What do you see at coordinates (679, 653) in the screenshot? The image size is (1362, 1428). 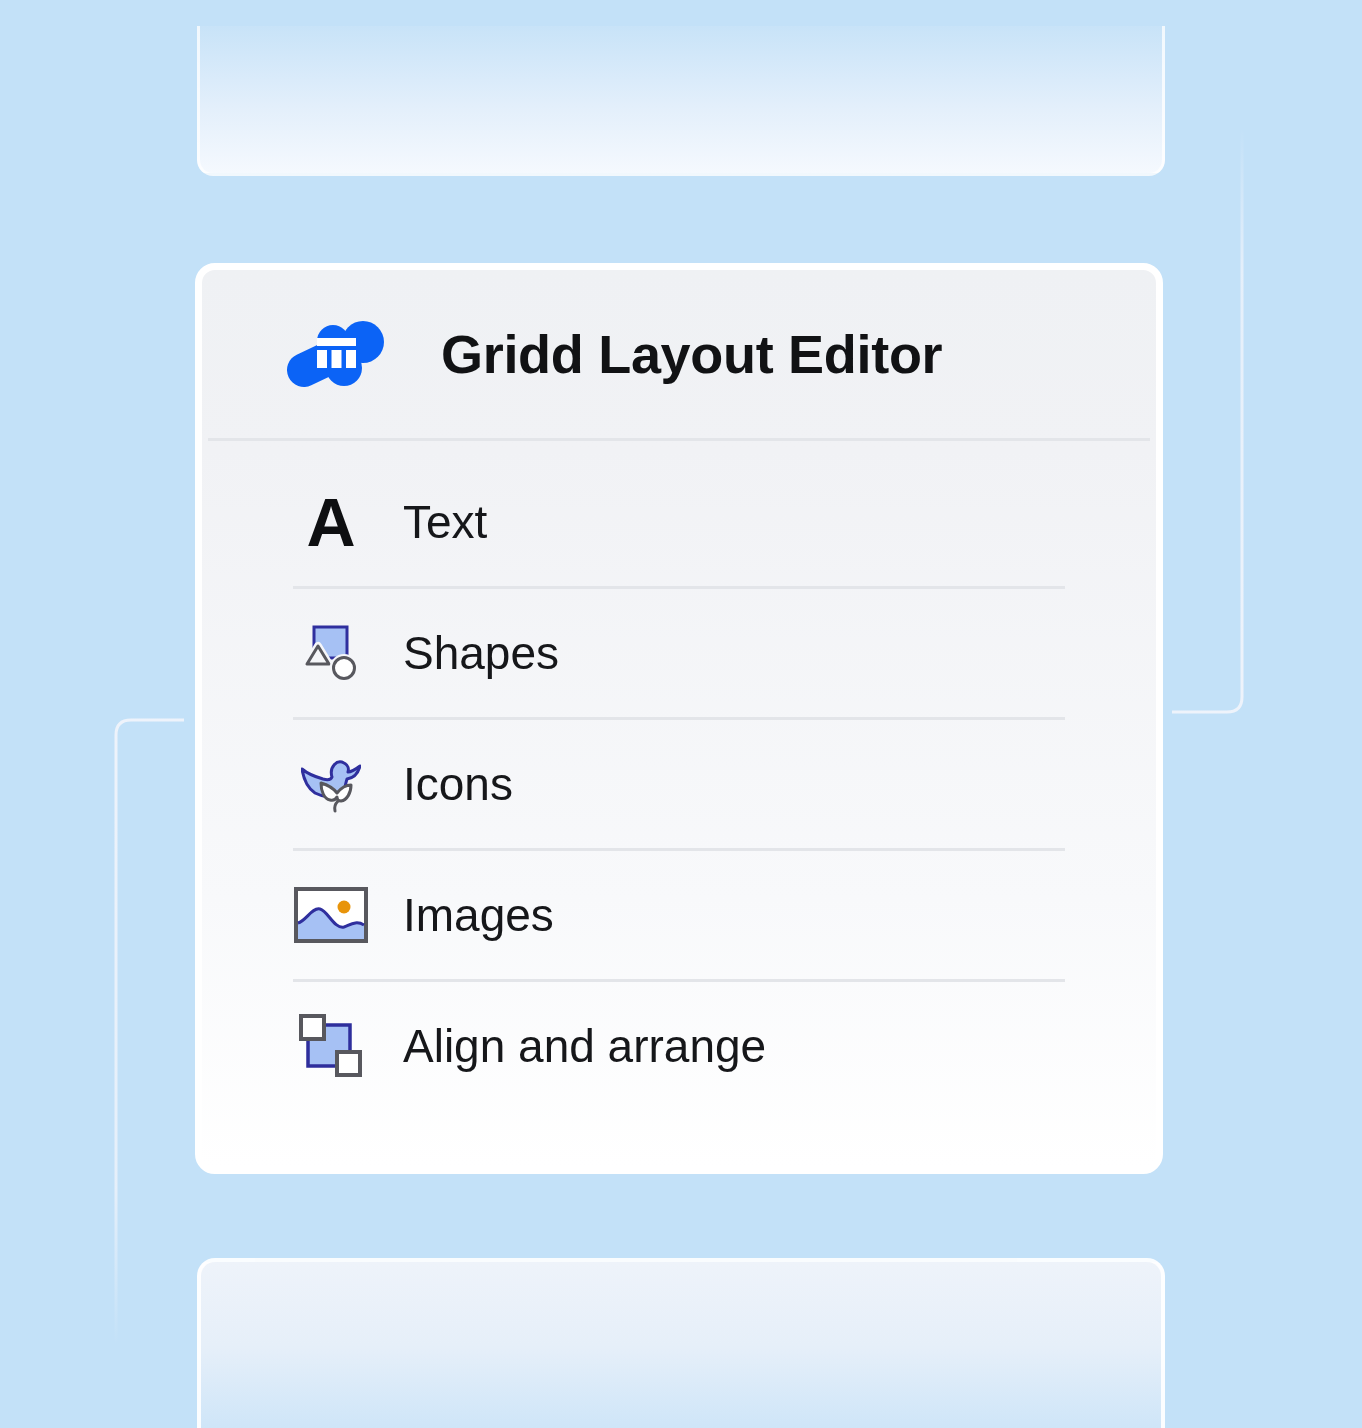 I see `menu-item: Shapes` at bounding box center [679, 653].